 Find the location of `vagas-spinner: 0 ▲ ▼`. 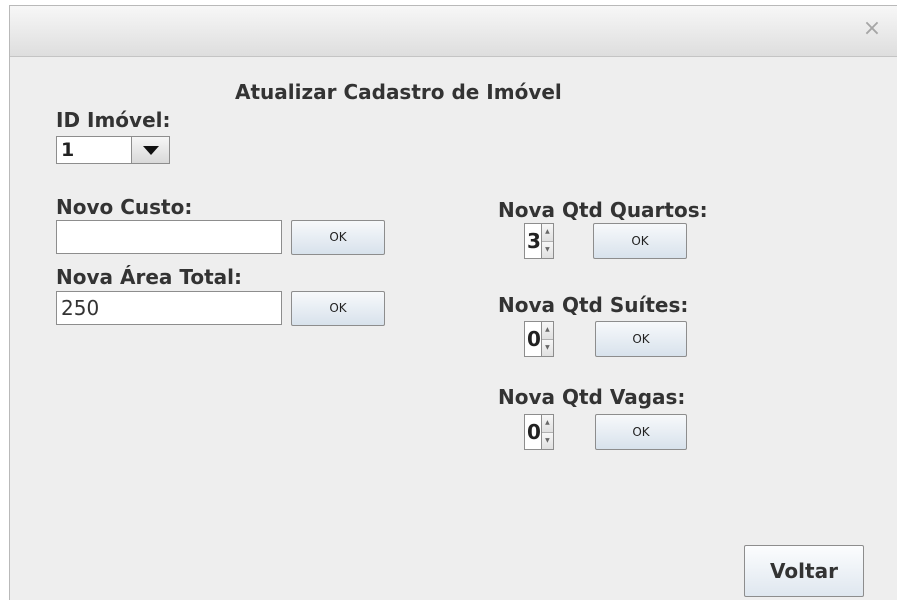

vagas-spinner: 0 ▲ ▼ is located at coordinates (539, 432).